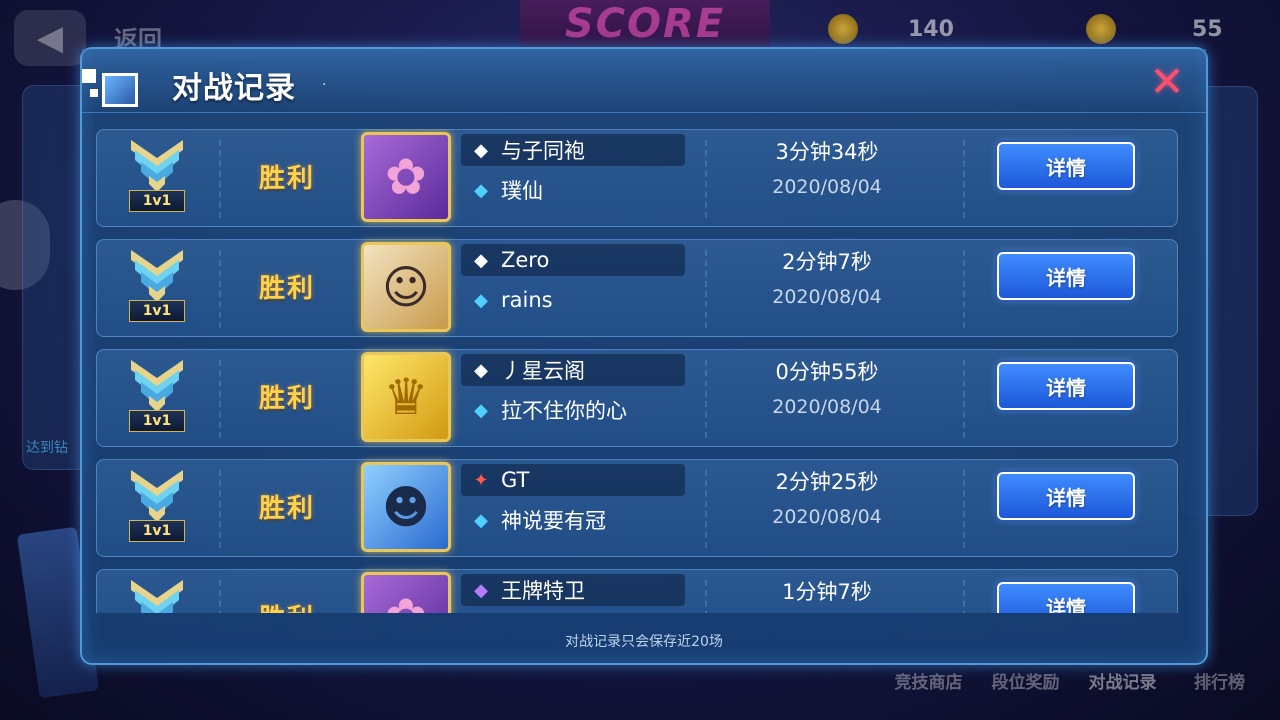  What do you see at coordinates (928, 688) in the screenshot?
I see `nav-arena-shop: 竞技商店` at bounding box center [928, 688].